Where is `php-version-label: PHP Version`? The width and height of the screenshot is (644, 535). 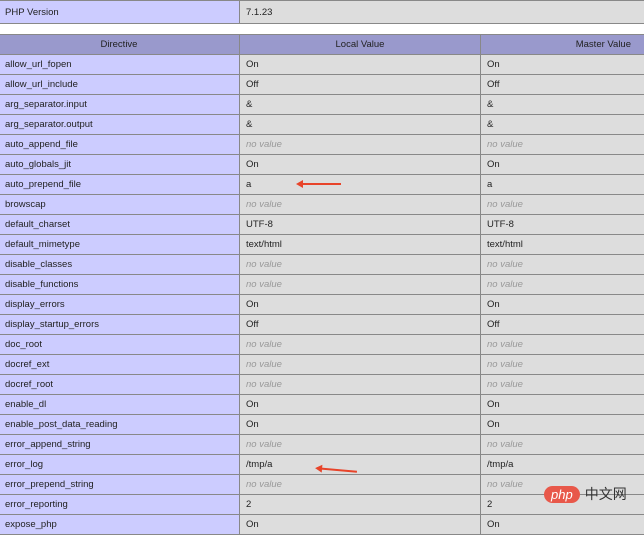
php-version-label: PHP Version is located at coordinates (120, 12).